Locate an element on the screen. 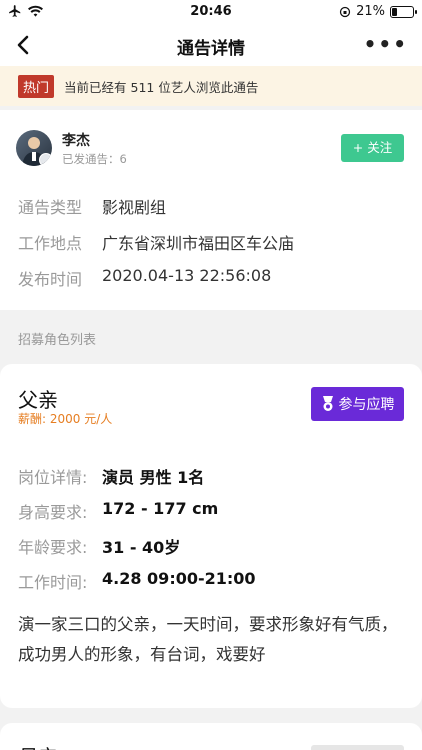  info-label: 发布时间 is located at coordinates (50, 279).